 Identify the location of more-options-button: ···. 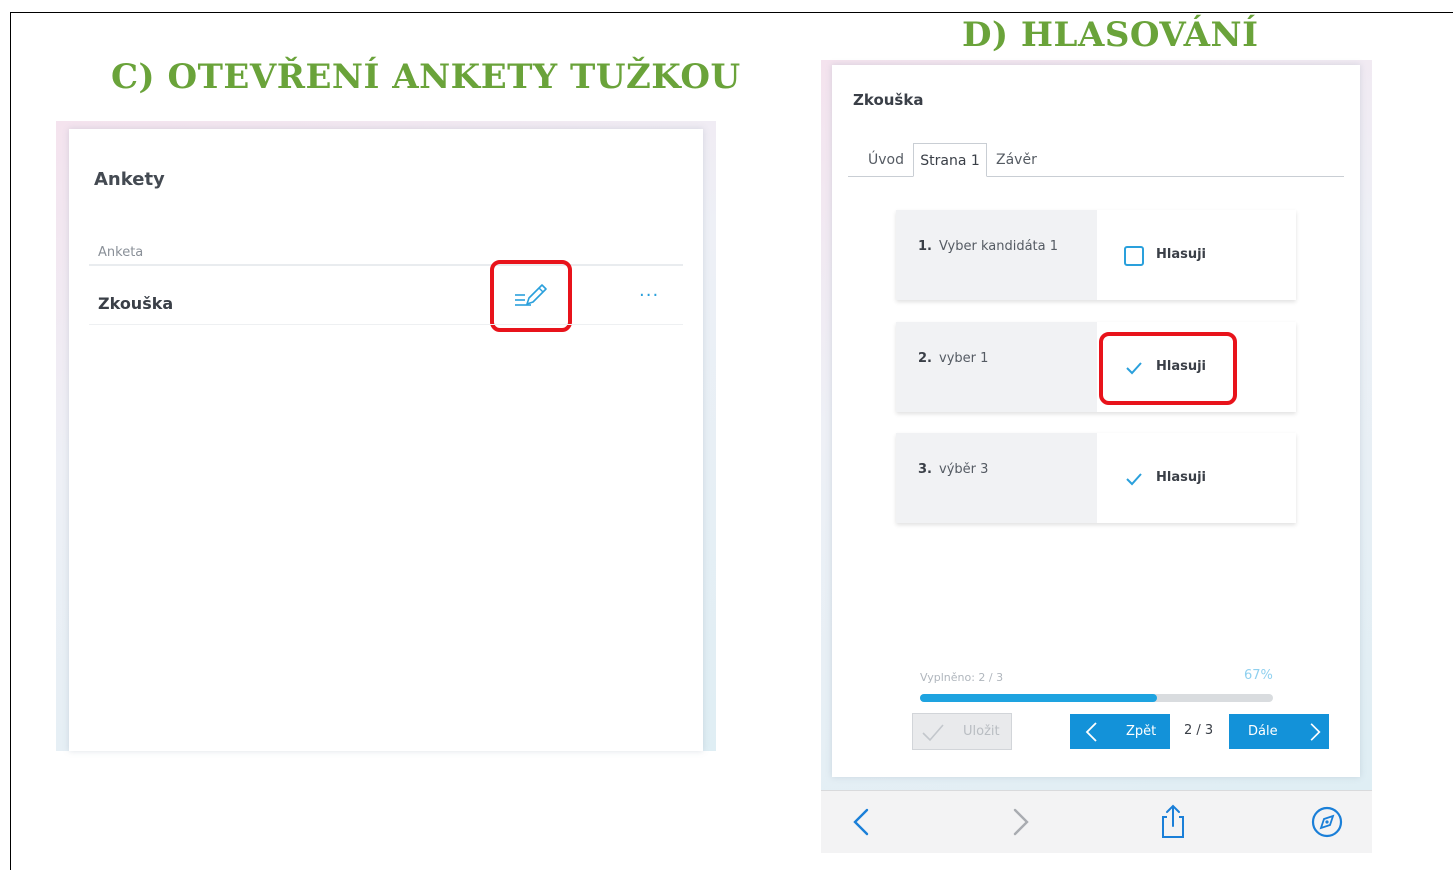
(649, 295).